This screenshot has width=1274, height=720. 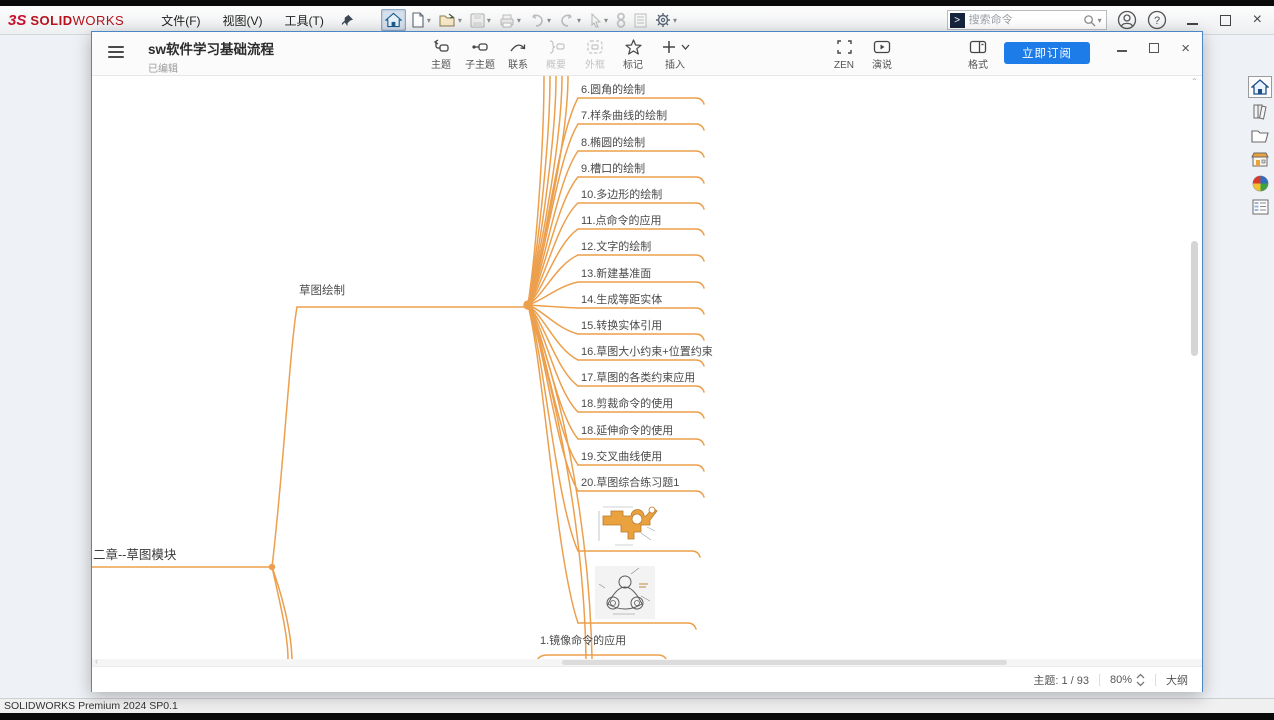 I want to click on outline-toggle: 大纲, so click(x=1177, y=680).